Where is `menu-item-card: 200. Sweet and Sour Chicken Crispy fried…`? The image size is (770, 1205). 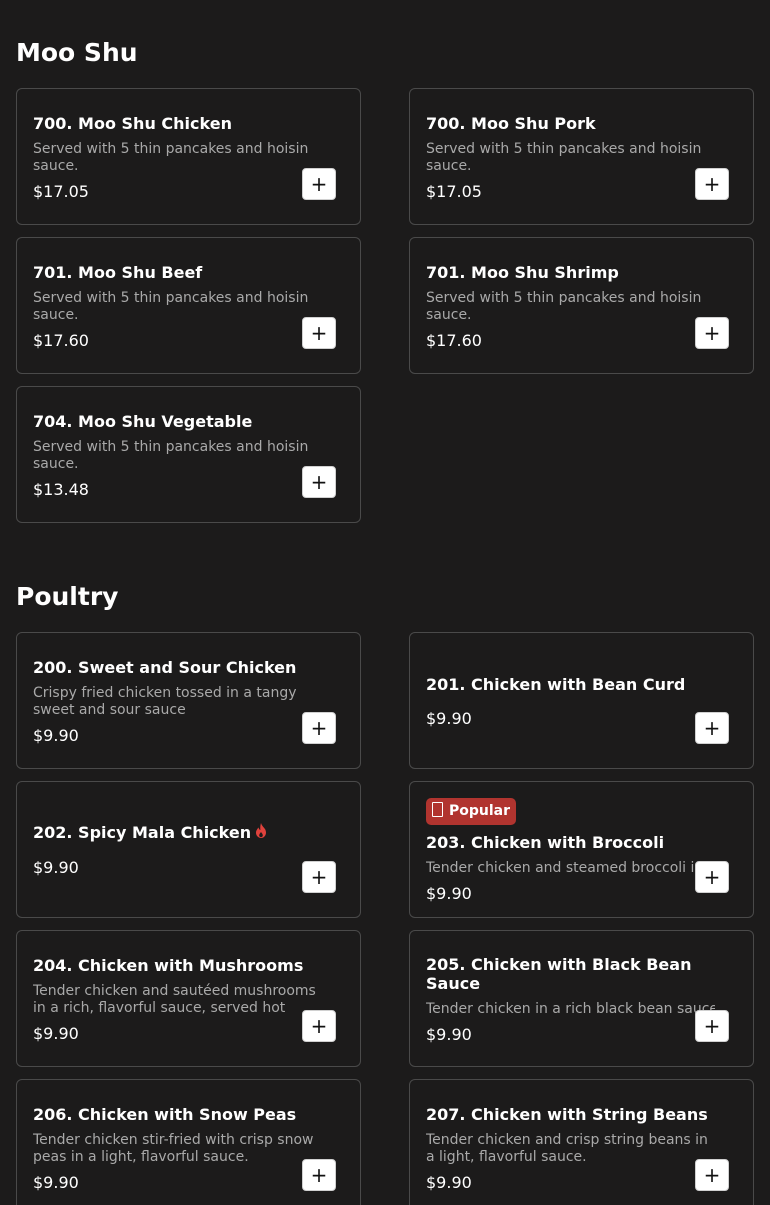
menu-item-card: 200. Sweet and Sour Chicken Crispy fried… is located at coordinates (188, 700).